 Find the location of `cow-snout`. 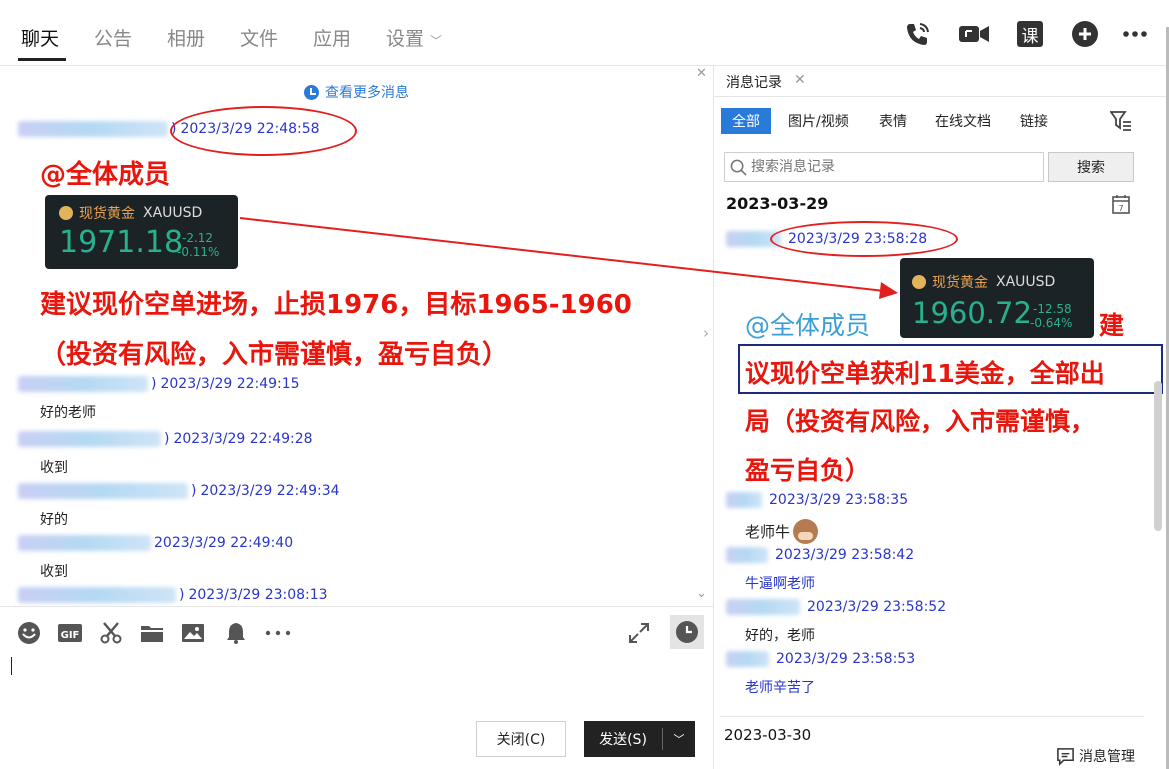

cow-snout is located at coordinates (806, 535).